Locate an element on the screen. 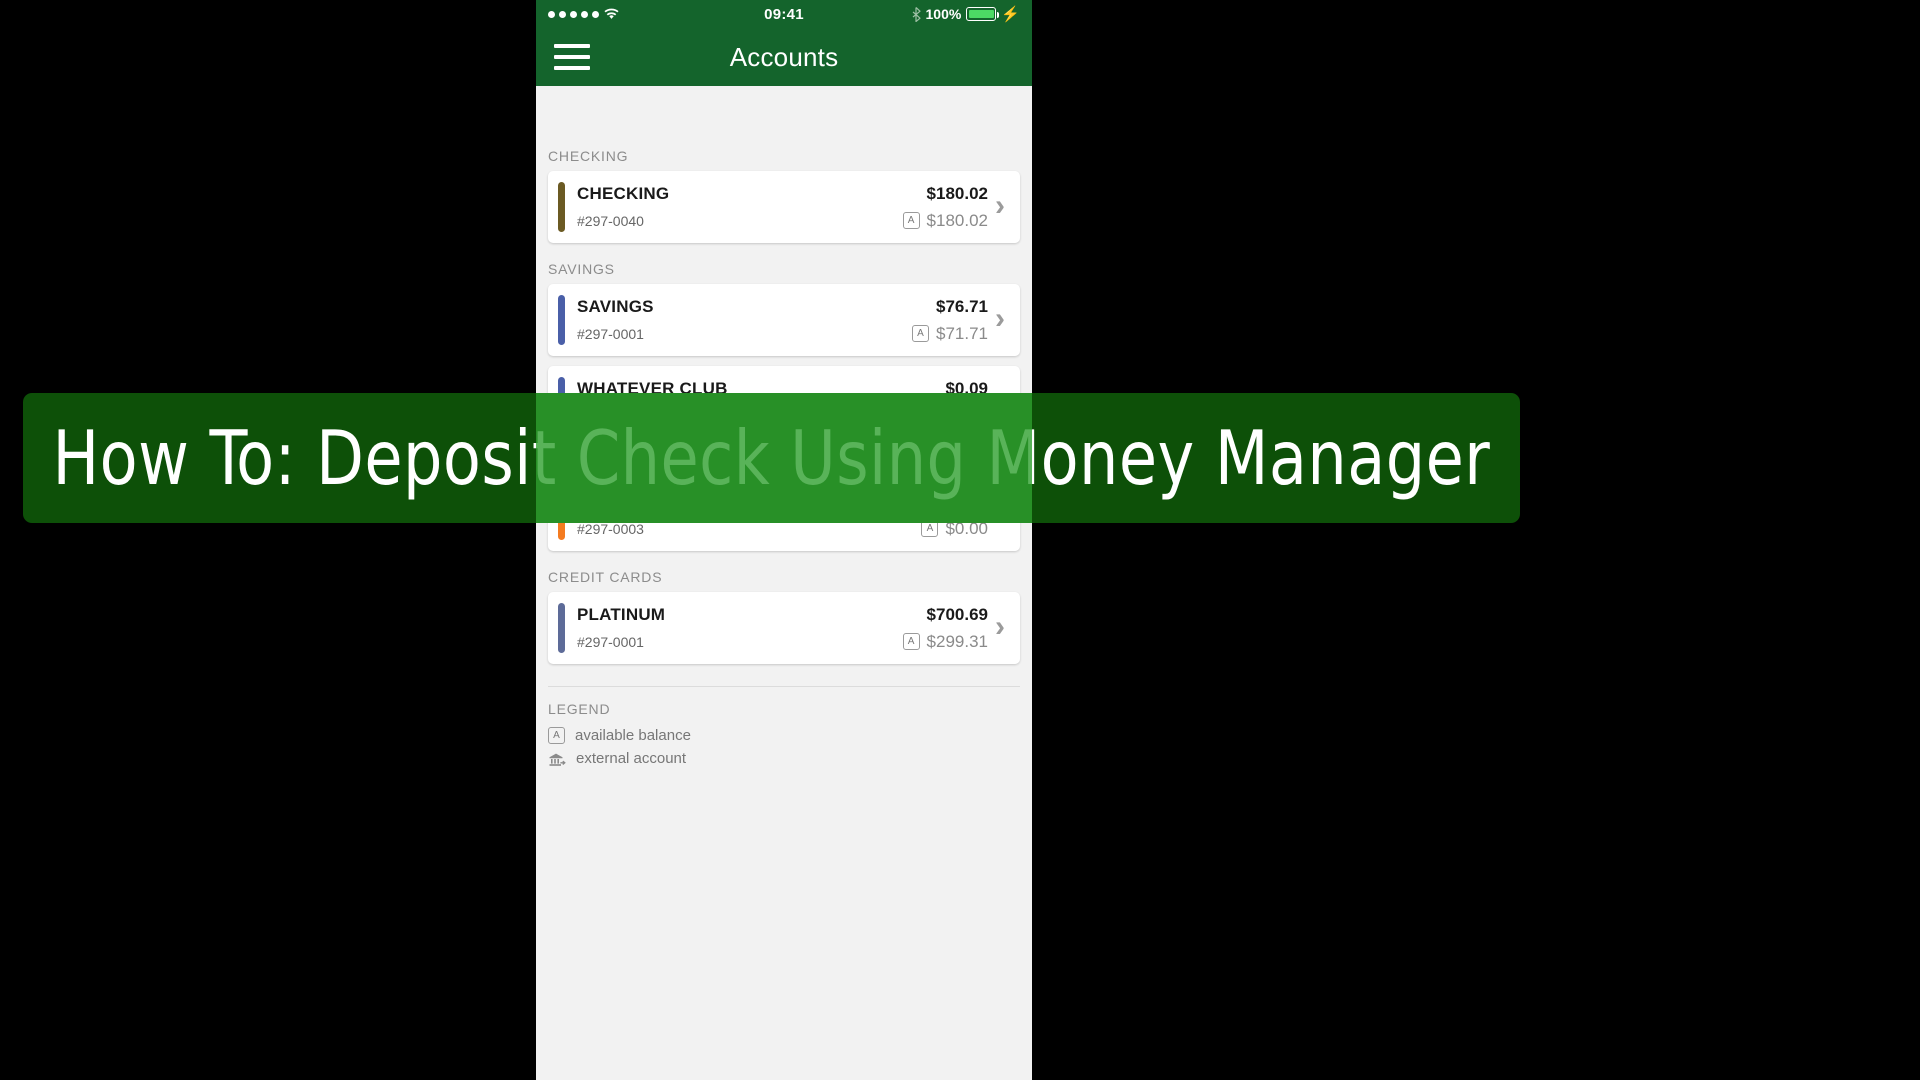  hamburger-menu-icon is located at coordinates (572, 57).